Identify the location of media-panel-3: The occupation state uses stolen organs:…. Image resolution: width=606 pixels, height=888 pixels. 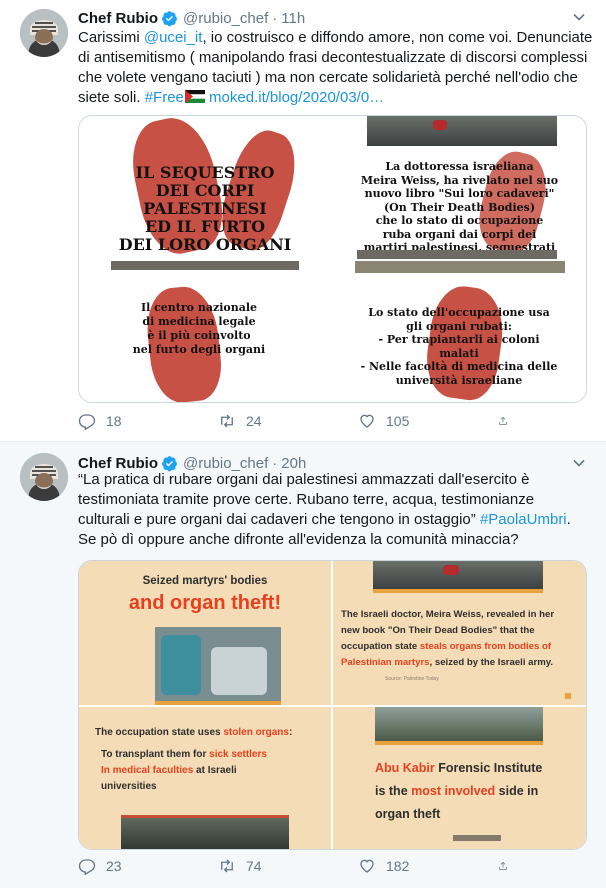
(205, 778).